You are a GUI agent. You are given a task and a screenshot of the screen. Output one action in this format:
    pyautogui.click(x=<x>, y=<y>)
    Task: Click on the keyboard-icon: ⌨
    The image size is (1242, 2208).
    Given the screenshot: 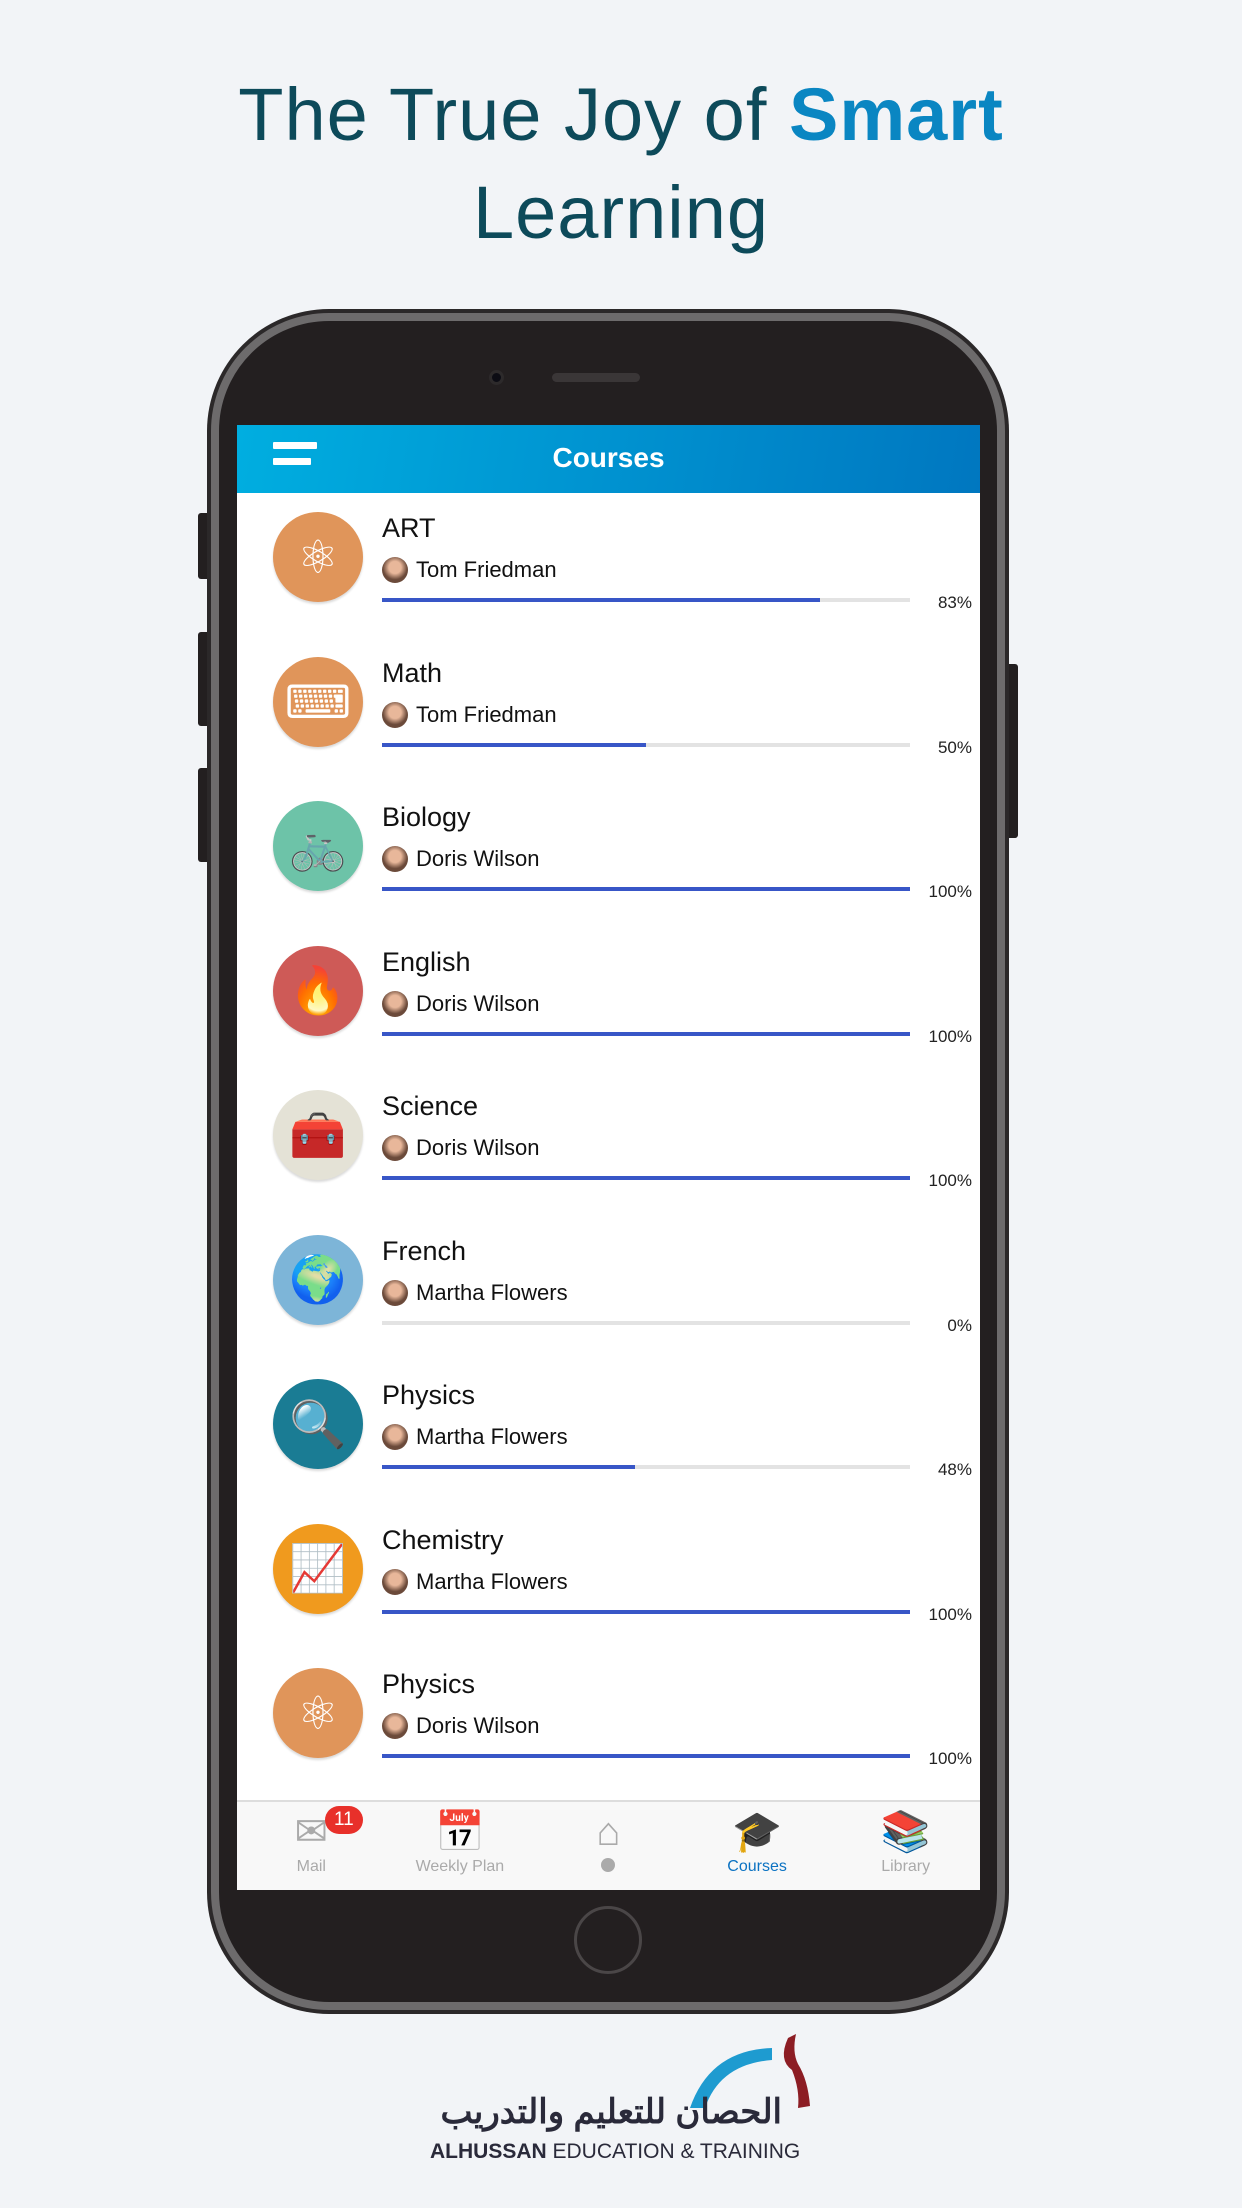 What is the action you would take?
    pyautogui.click(x=318, y=701)
    